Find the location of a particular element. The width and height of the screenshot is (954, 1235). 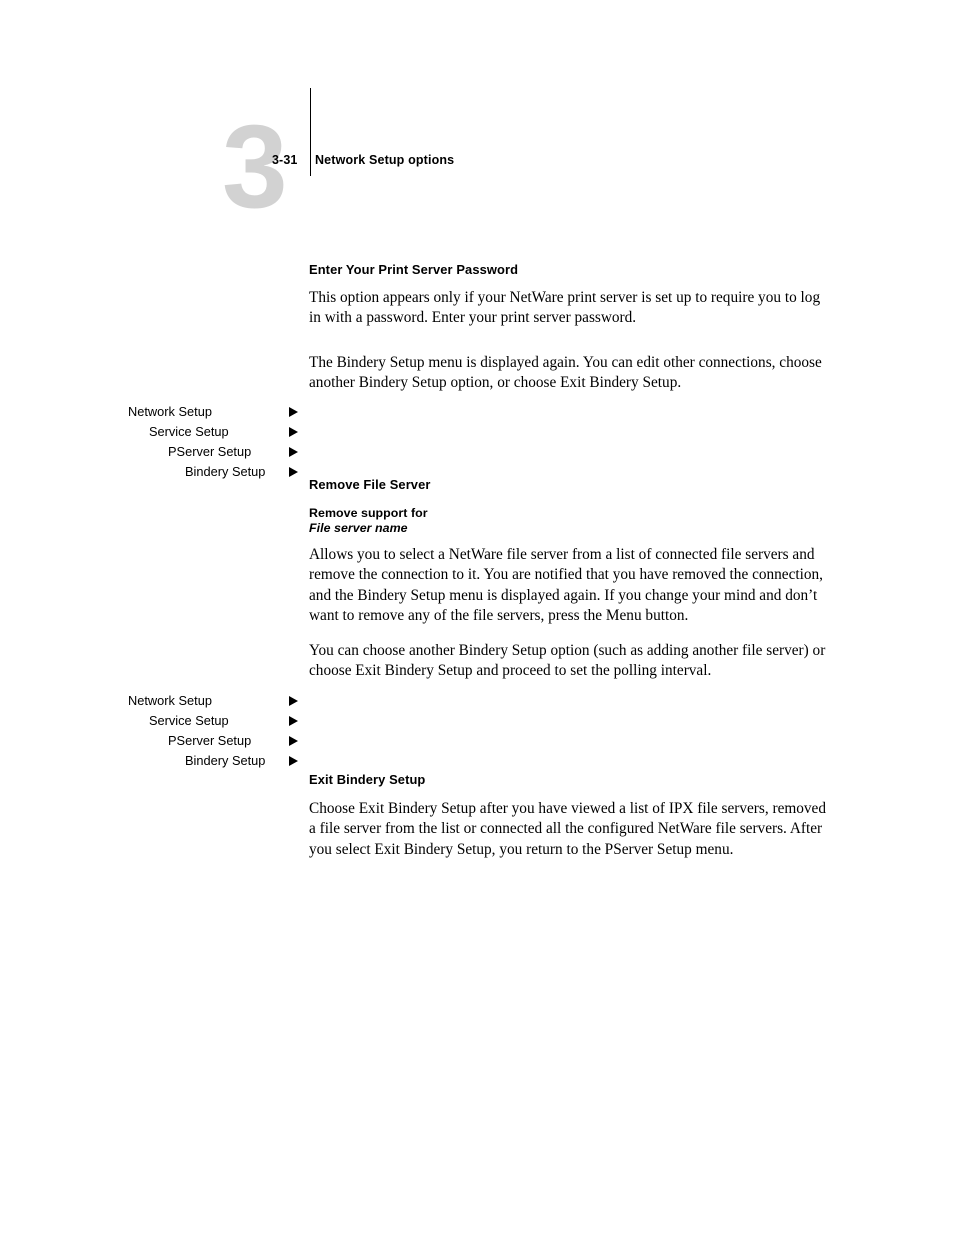

section-enter-print-server-password: Enter Your Print Server Password is located at coordinates (568, 269).